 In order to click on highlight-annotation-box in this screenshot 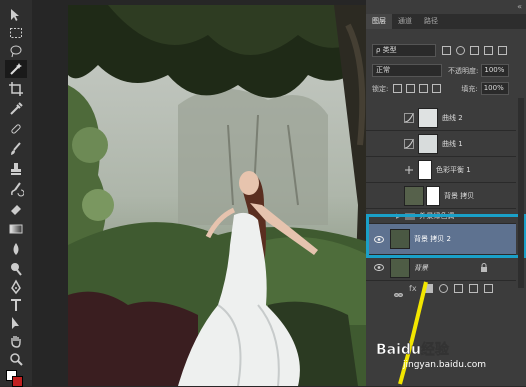, I will do `click(446, 236)`.